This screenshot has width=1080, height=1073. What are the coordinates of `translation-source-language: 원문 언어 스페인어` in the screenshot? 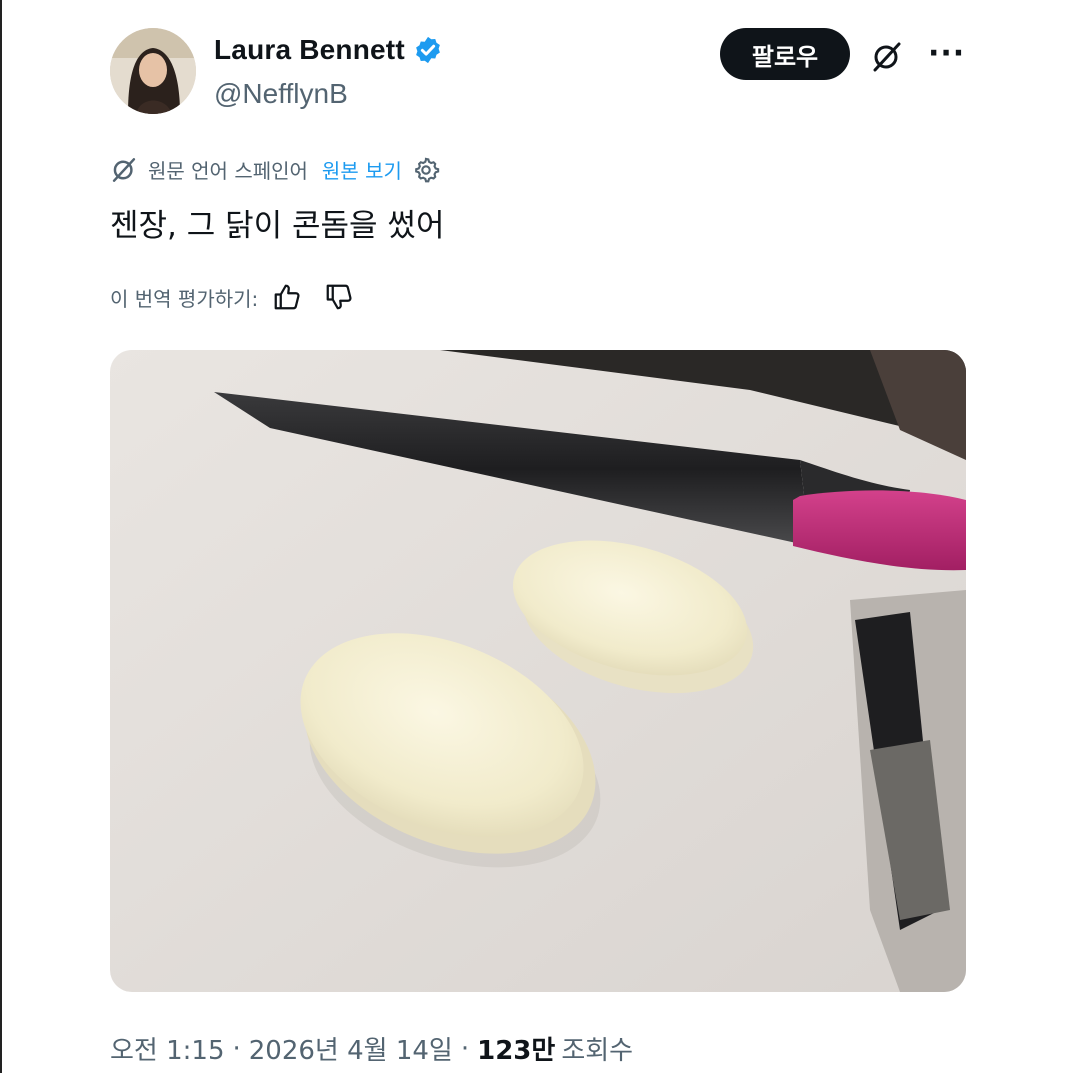 It's located at (228, 171).